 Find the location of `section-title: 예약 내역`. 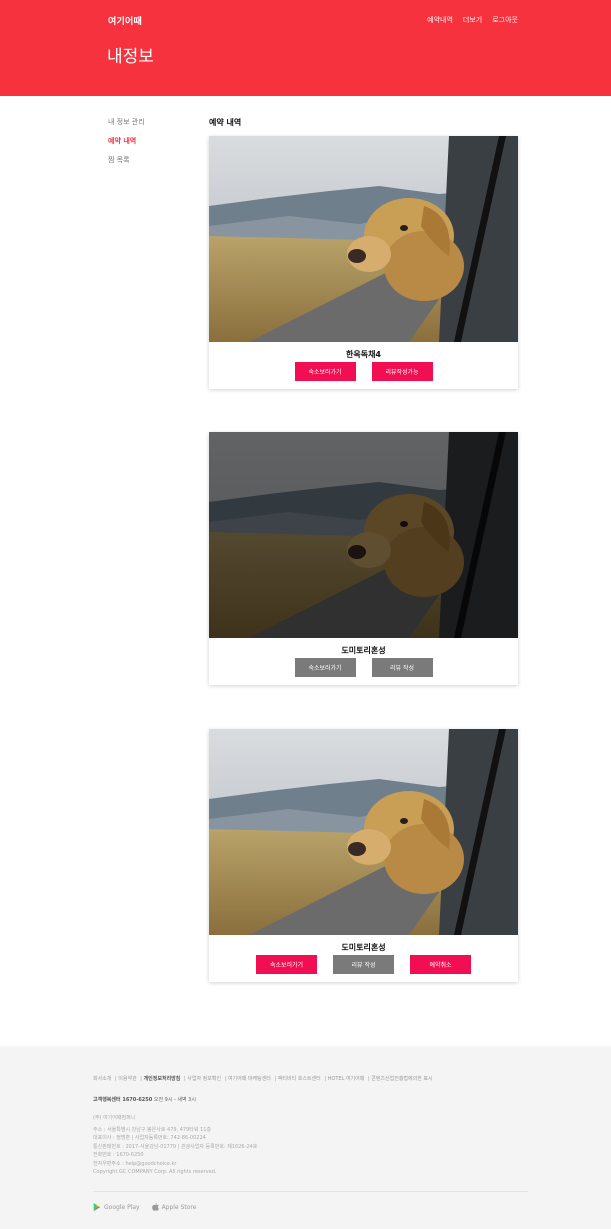

section-title: 예약 내역 is located at coordinates (225, 122).